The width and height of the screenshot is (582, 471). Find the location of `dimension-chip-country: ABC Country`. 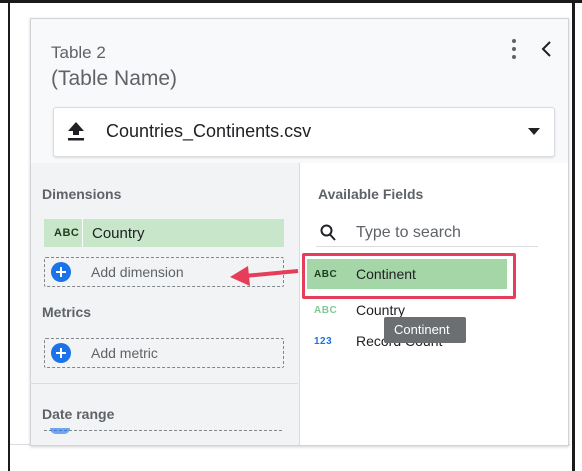

dimension-chip-country: ABC Country is located at coordinates (164, 233).